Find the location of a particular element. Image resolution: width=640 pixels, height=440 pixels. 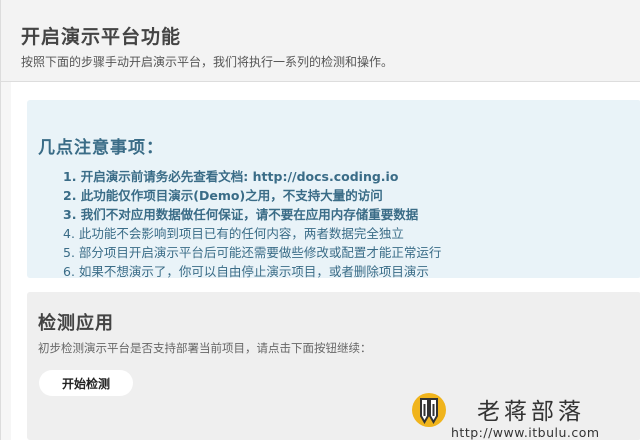

detect-description: 初步检测演示平台是否支持部署当前项目，请点击下面按钮继续： is located at coordinates (205, 348).